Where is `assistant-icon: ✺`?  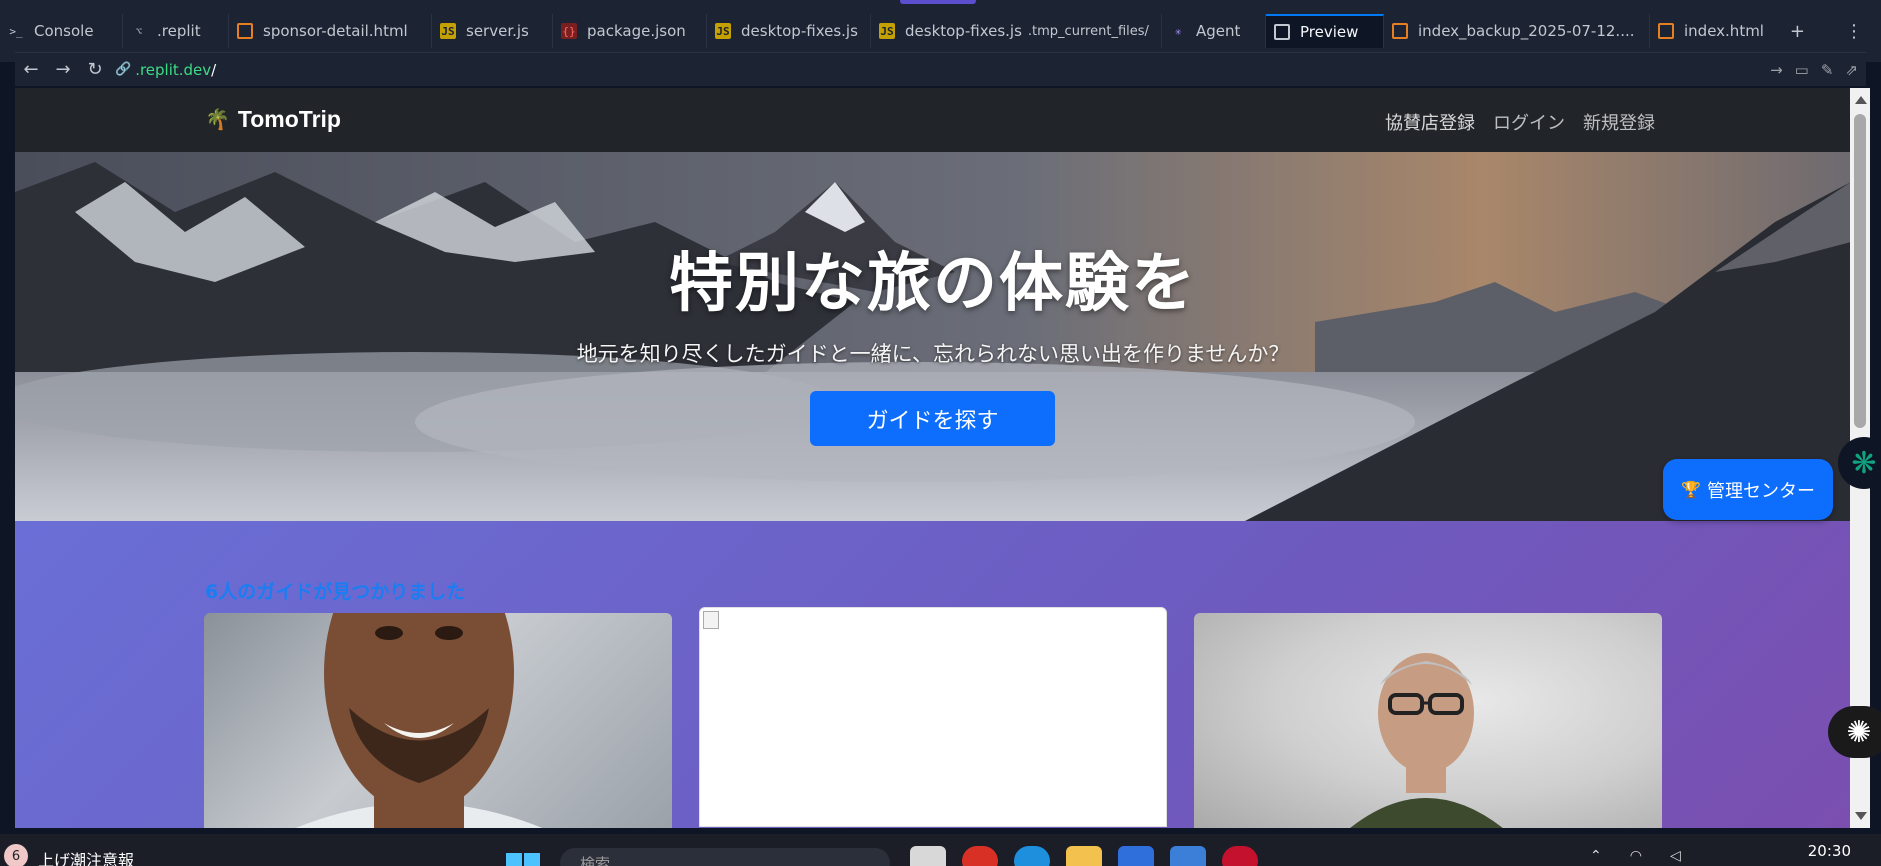 assistant-icon: ✺ is located at coordinates (1854, 732).